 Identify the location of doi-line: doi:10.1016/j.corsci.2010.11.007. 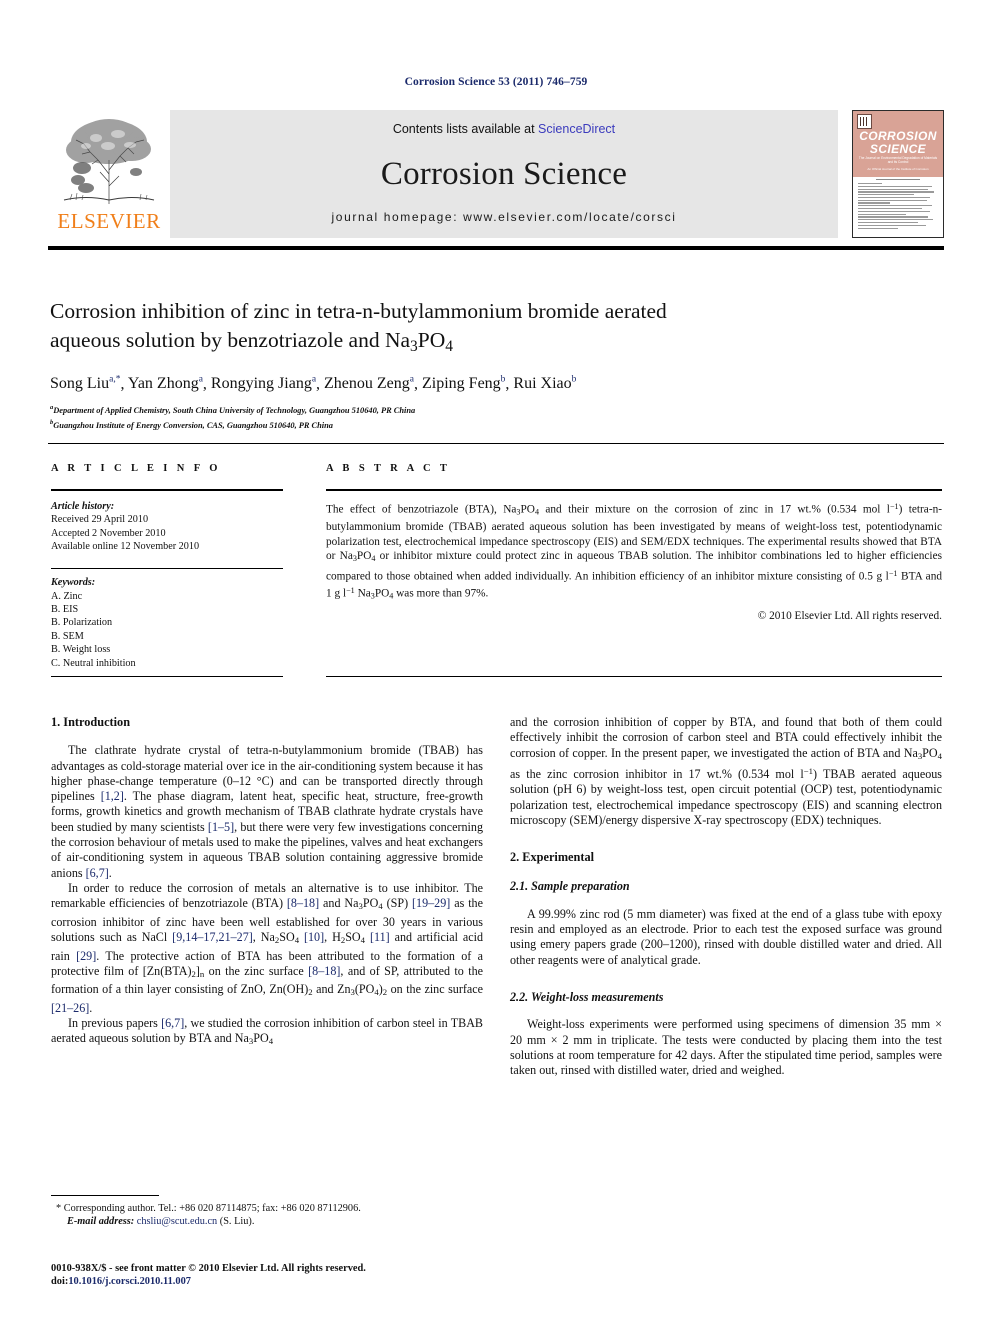
(121, 1282).